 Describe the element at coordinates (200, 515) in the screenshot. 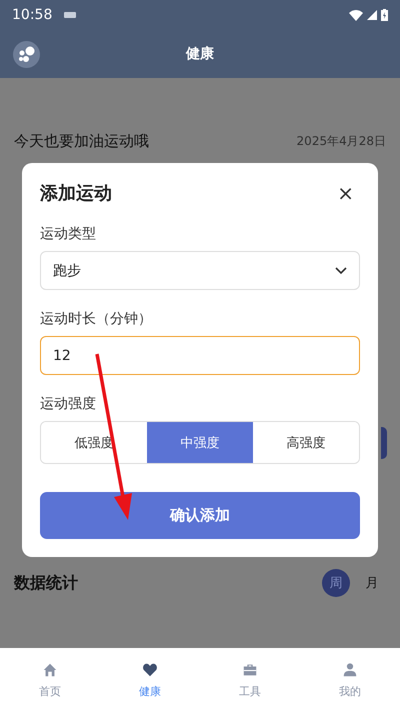

I see `confirm-button: 确认添加` at that location.